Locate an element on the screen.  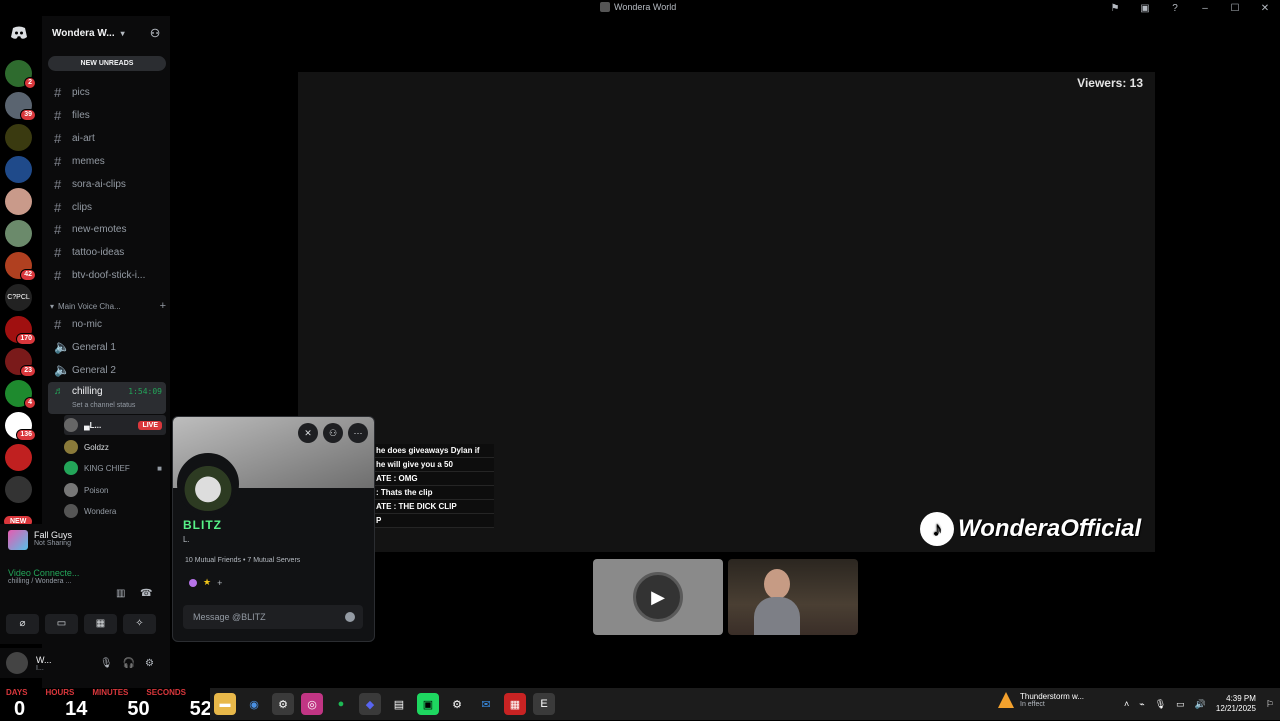
notification-icon: ⚐ is located at coordinates (1270, 704).